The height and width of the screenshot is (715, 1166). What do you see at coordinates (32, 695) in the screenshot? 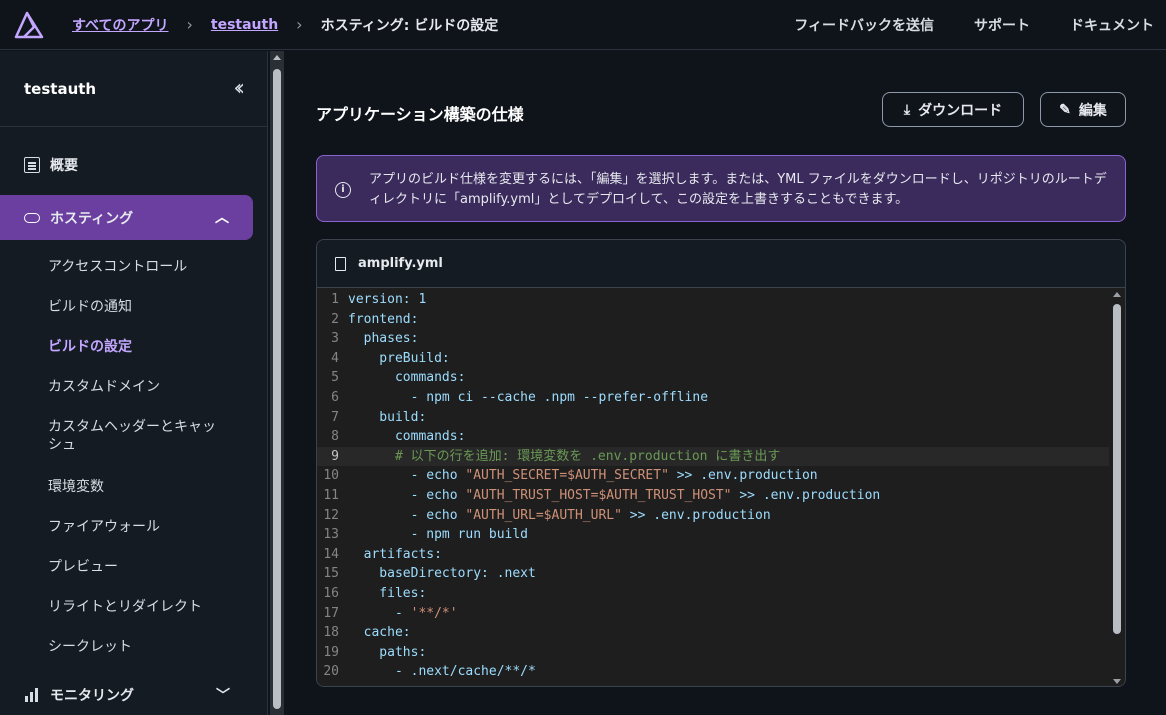
I see `bar-chart-icon` at bounding box center [32, 695].